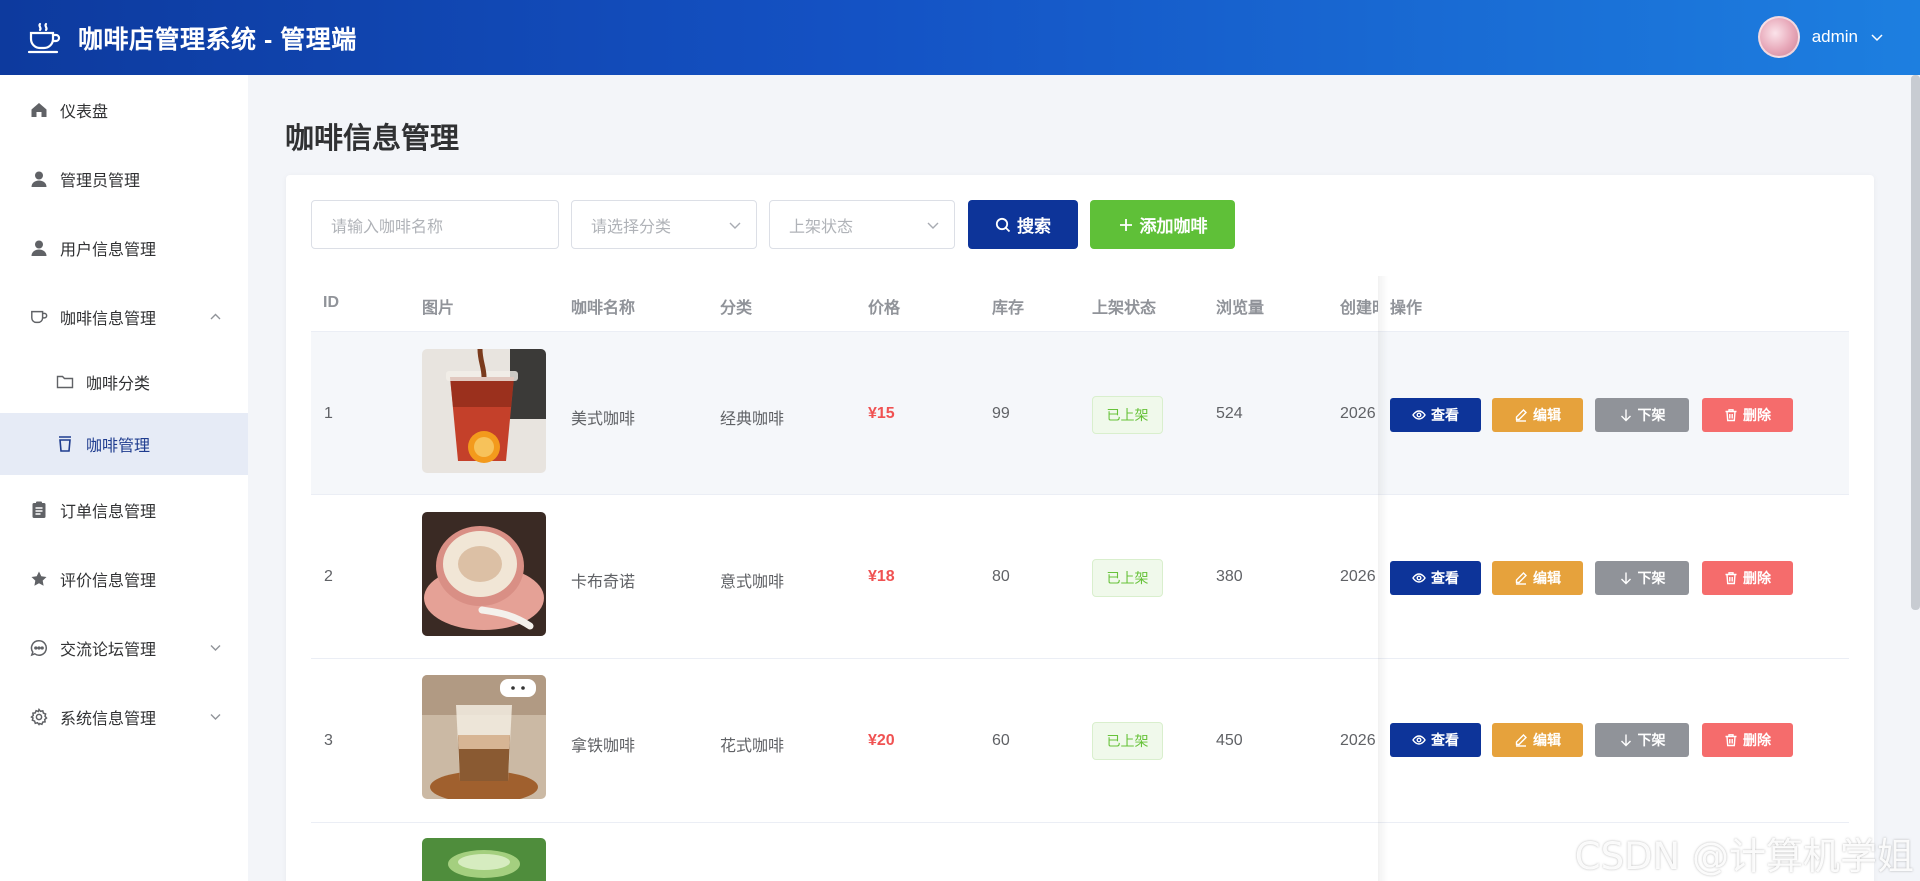 The height and width of the screenshot is (881, 1920). What do you see at coordinates (1001, 740) in the screenshot?
I see `cell-stock: 60` at bounding box center [1001, 740].